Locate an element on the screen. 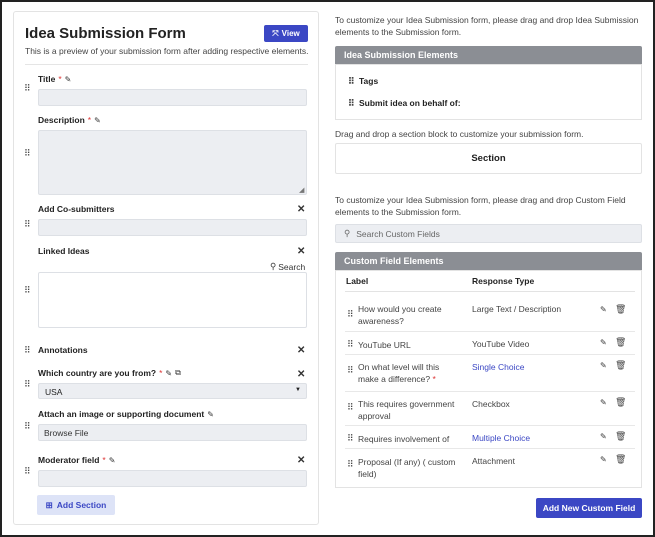 The width and height of the screenshot is (655, 537). copy-icon: ⧉ is located at coordinates (178, 373).